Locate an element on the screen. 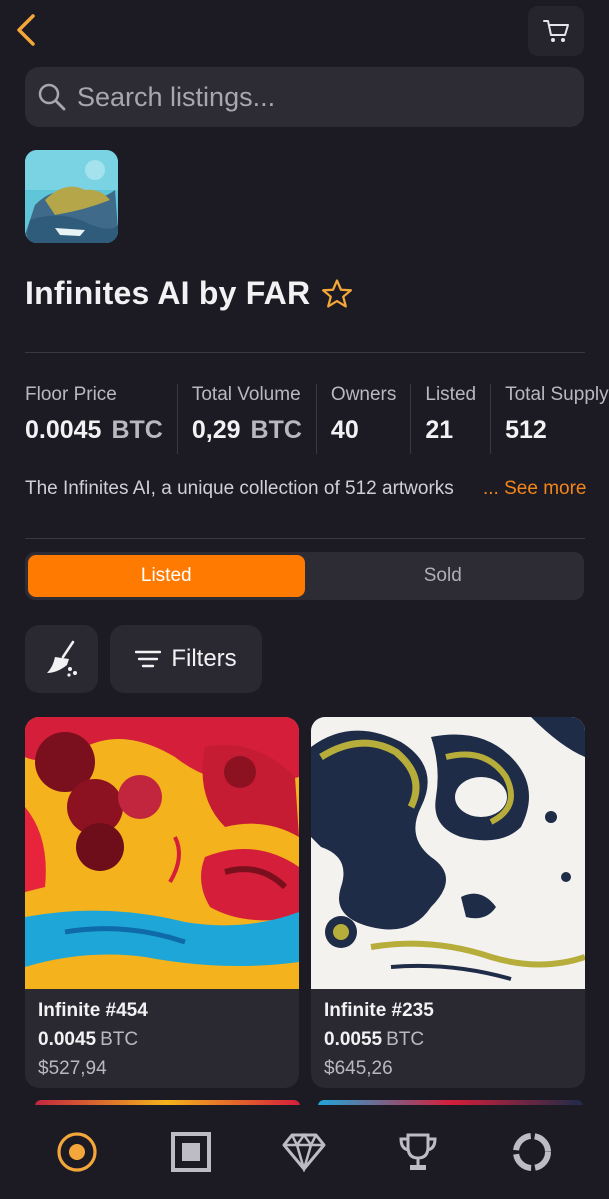  listing-name: Infinite #454 is located at coordinates (93, 1010).